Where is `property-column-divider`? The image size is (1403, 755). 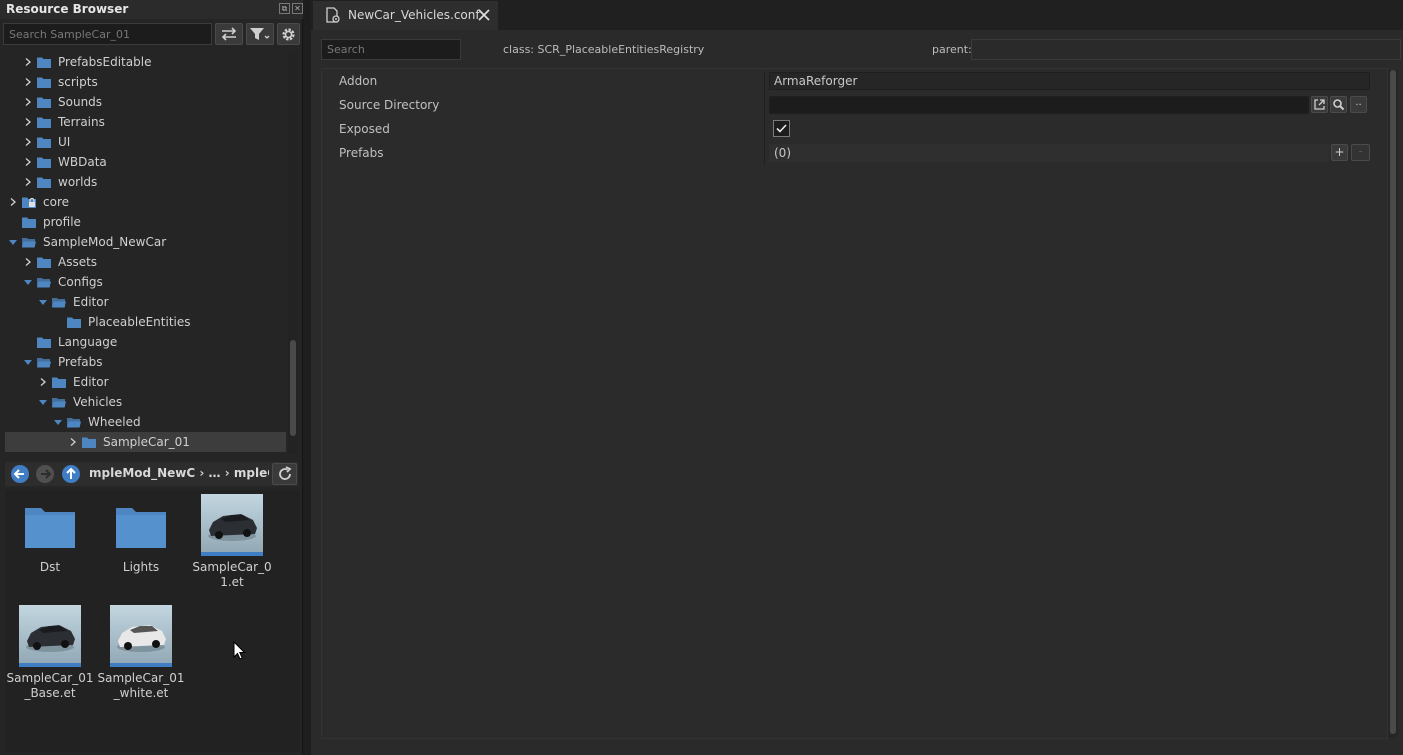 property-column-divider is located at coordinates (764, 118).